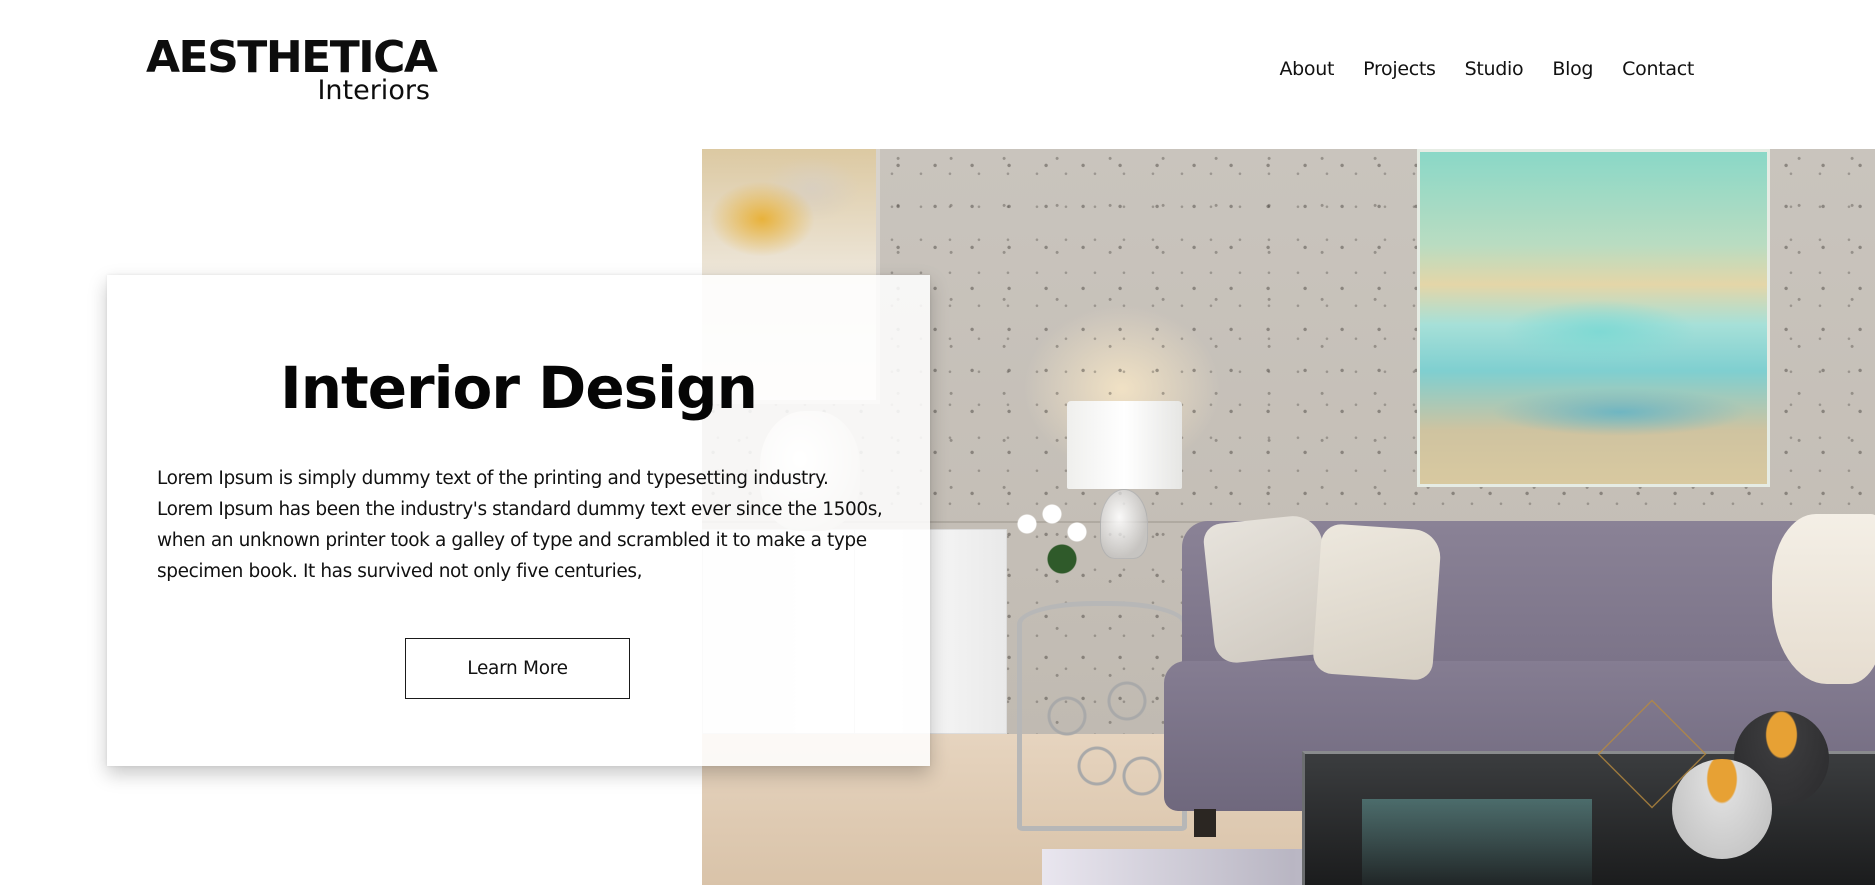  I want to click on logo-tagline: Interiors, so click(373, 90).